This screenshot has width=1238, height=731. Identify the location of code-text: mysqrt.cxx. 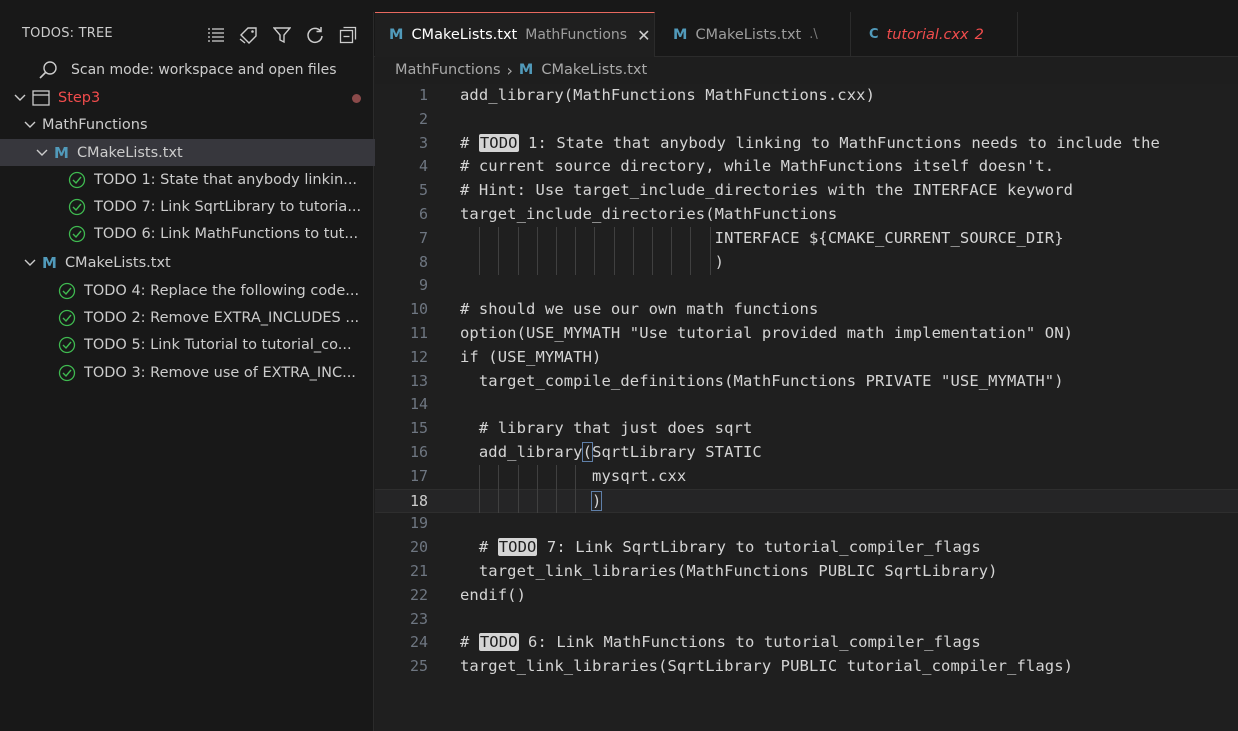
(573, 476).